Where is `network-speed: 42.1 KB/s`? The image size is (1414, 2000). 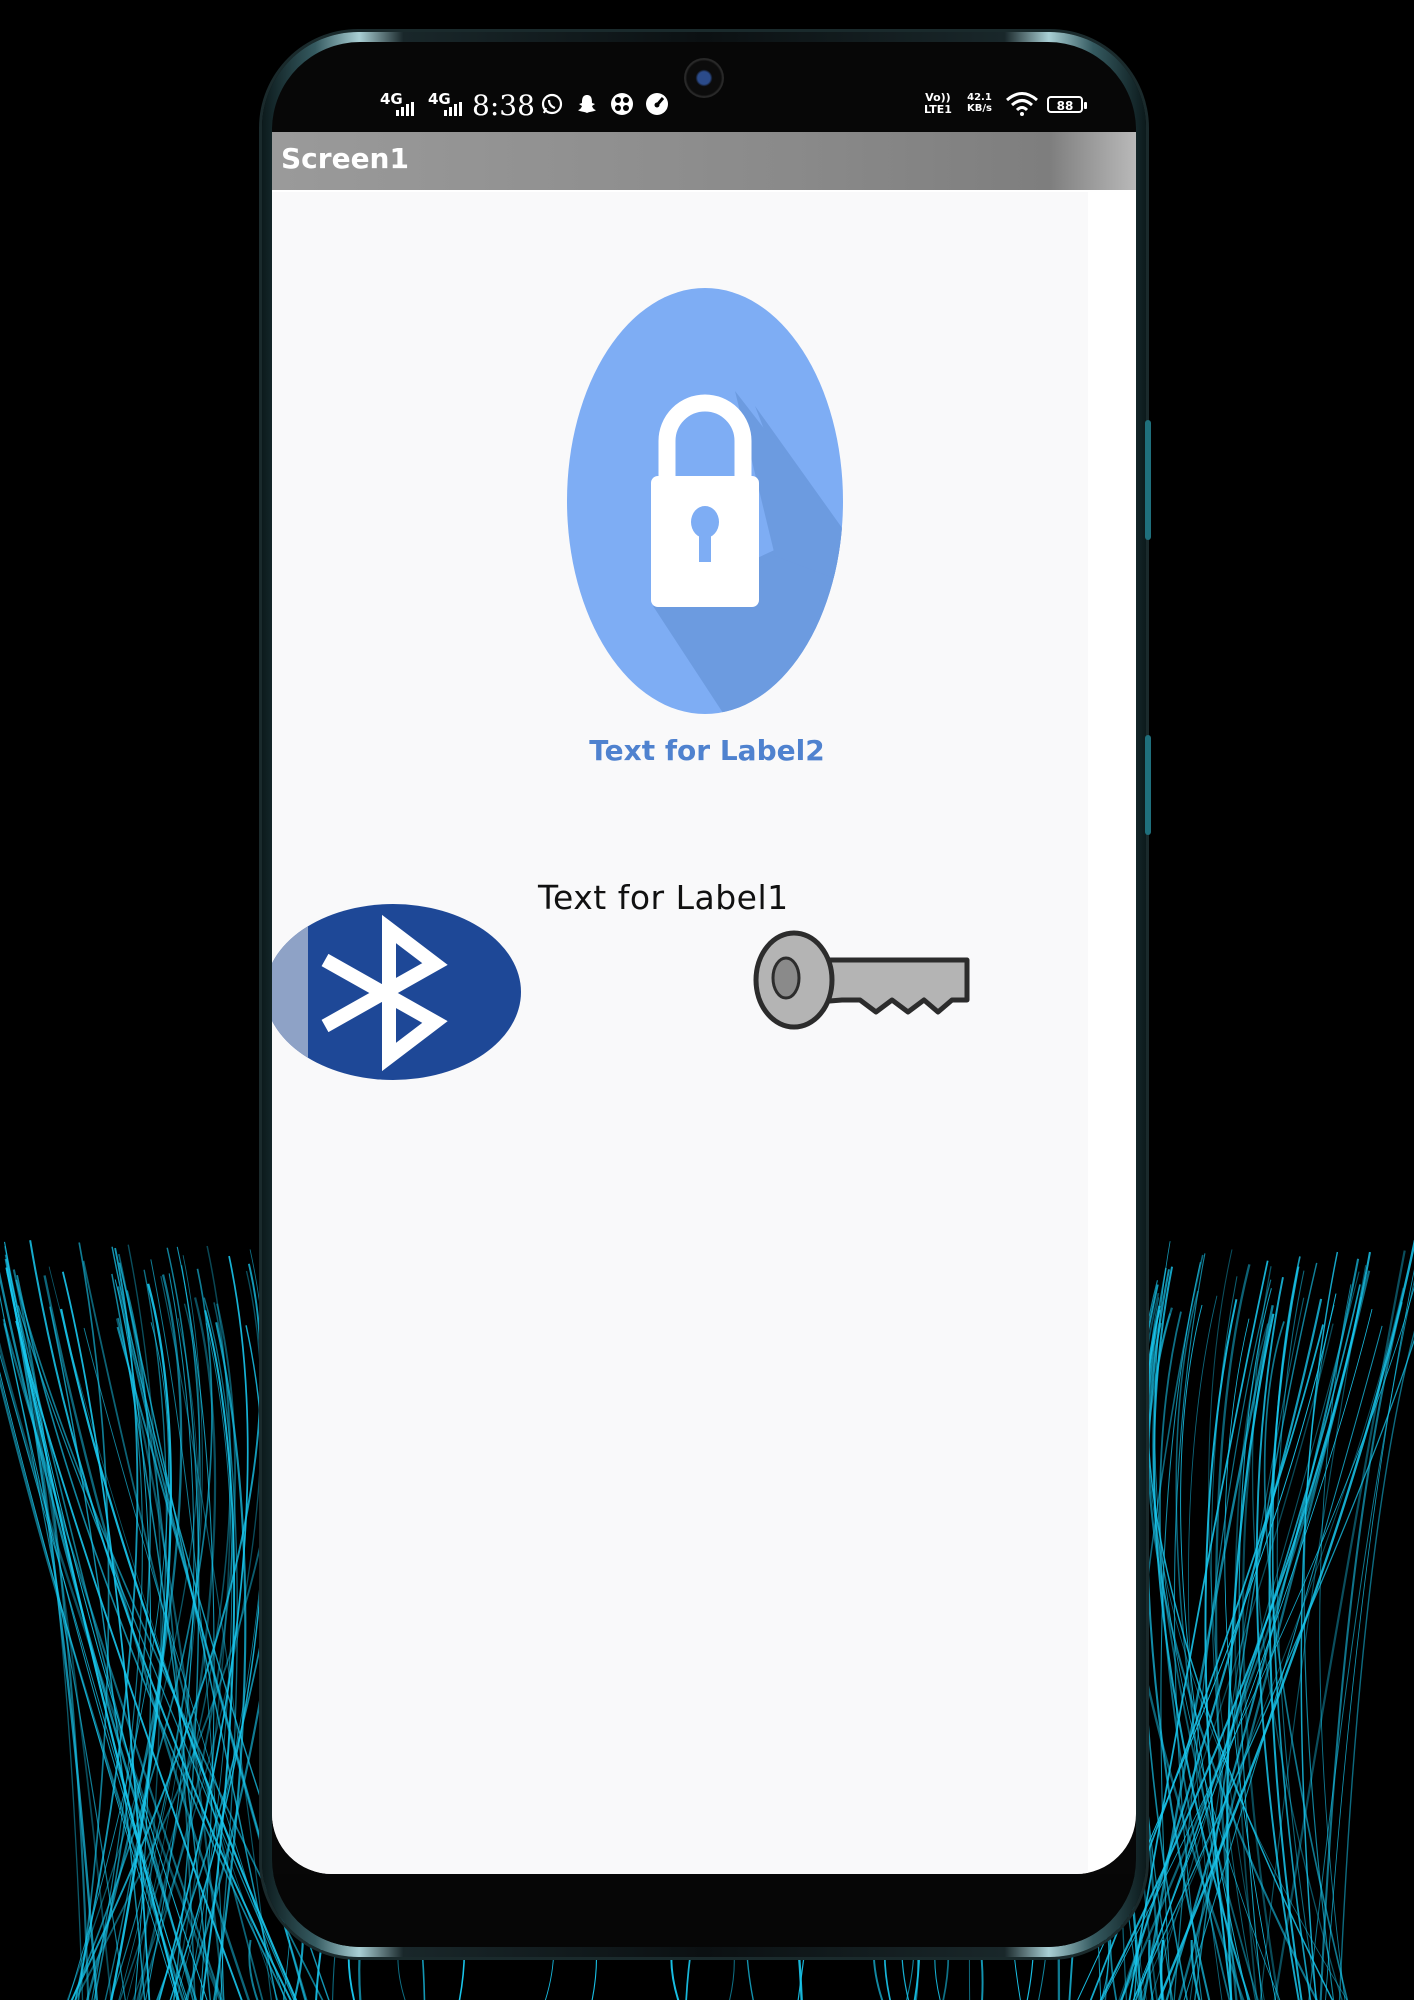
network-speed: 42.1 KB/s is located at coordinates (979, 103).